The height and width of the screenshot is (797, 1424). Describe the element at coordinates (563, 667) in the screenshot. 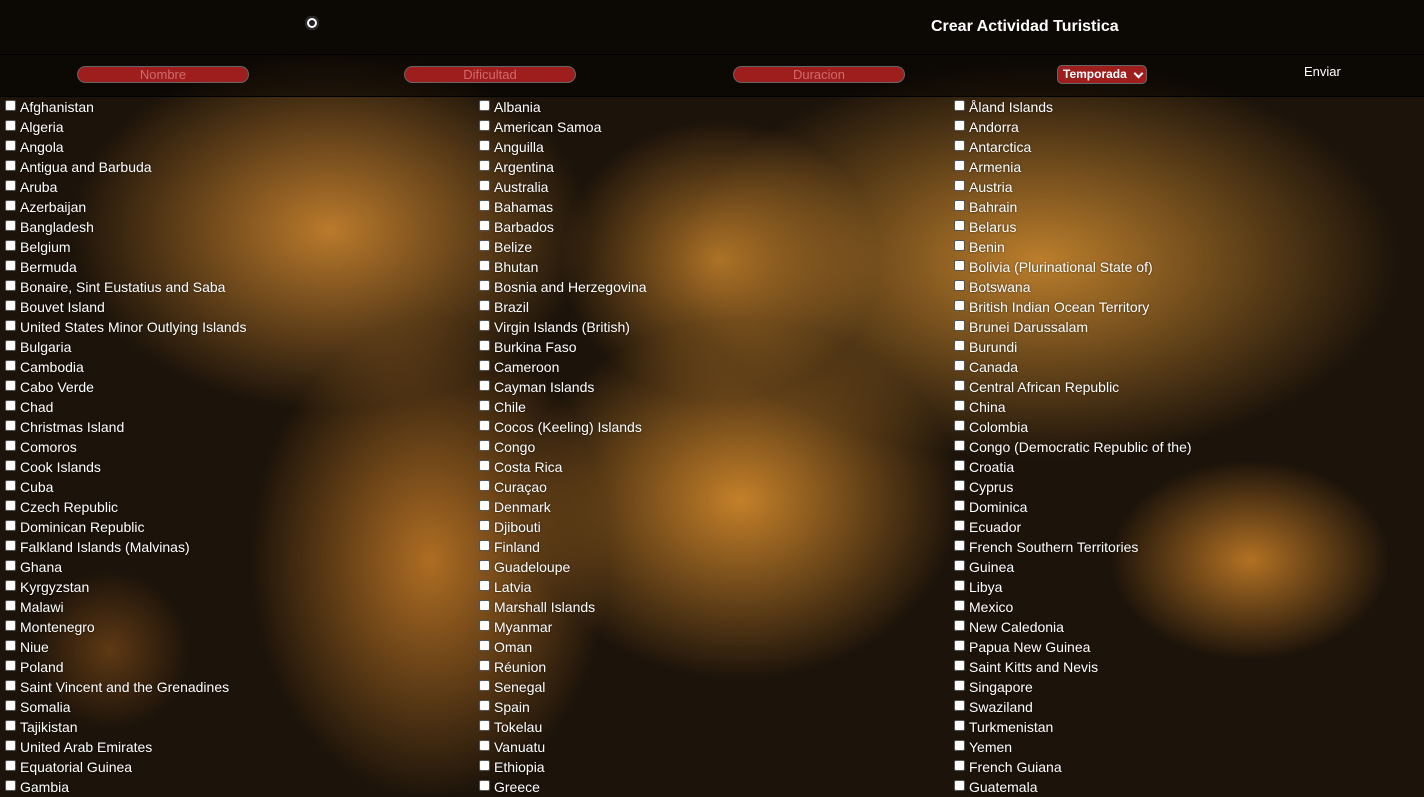

I see `country-option: Réunion` at that location.